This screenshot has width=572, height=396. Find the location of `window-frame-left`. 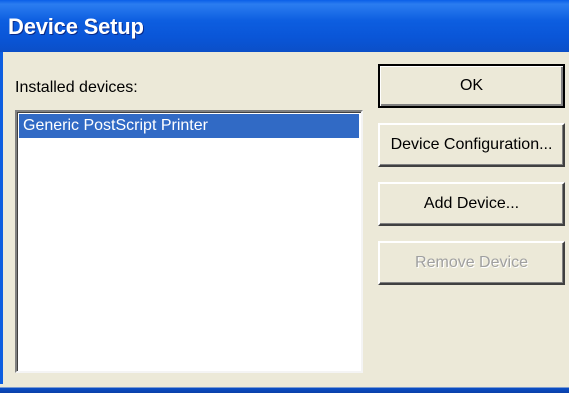

window-frame-left is located at coordinates (1, 221).